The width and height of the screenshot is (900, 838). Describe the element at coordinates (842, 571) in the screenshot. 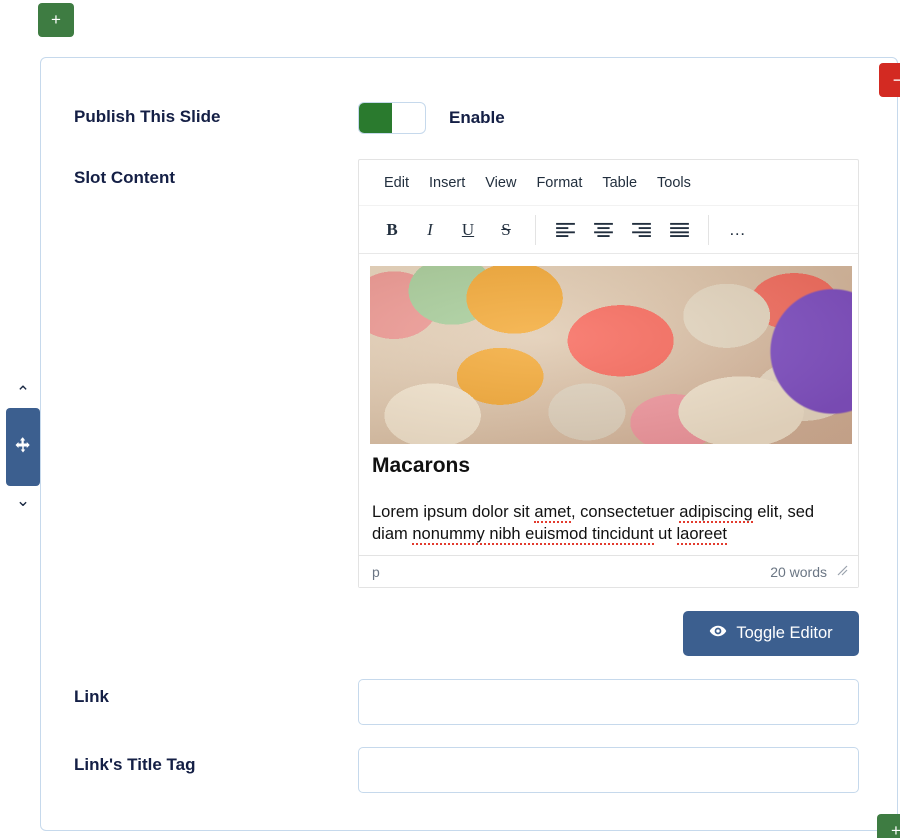

I see `resize-handle-icon` at that location.